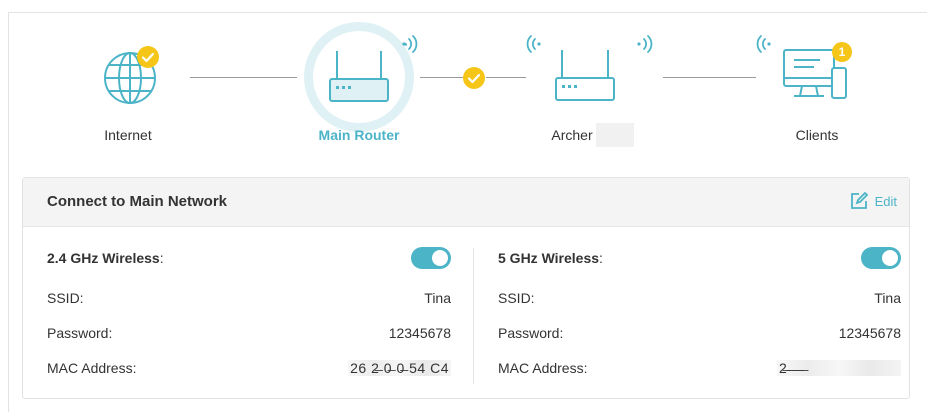  Describe the element at coordinates (873, 201) in the screenshot. I see `edit-button: Edit` at that location.